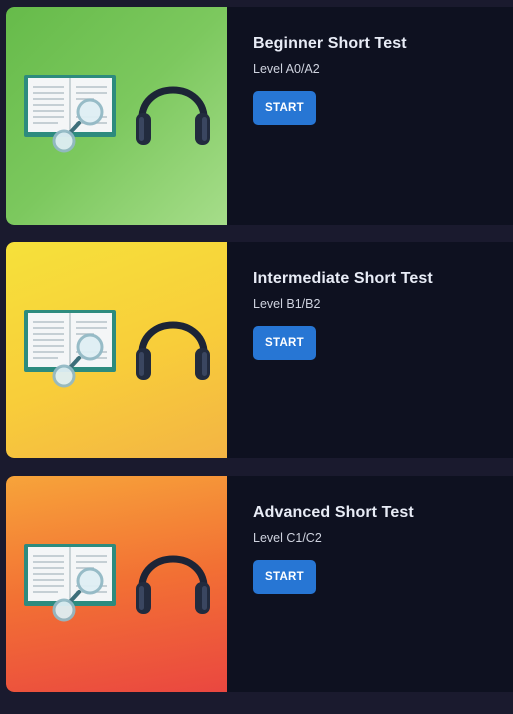 The image size is (513, 714). Describe the element at coordinates (287, 304) in the screenshot. I see `test-level: Level B1/B2` at that location.